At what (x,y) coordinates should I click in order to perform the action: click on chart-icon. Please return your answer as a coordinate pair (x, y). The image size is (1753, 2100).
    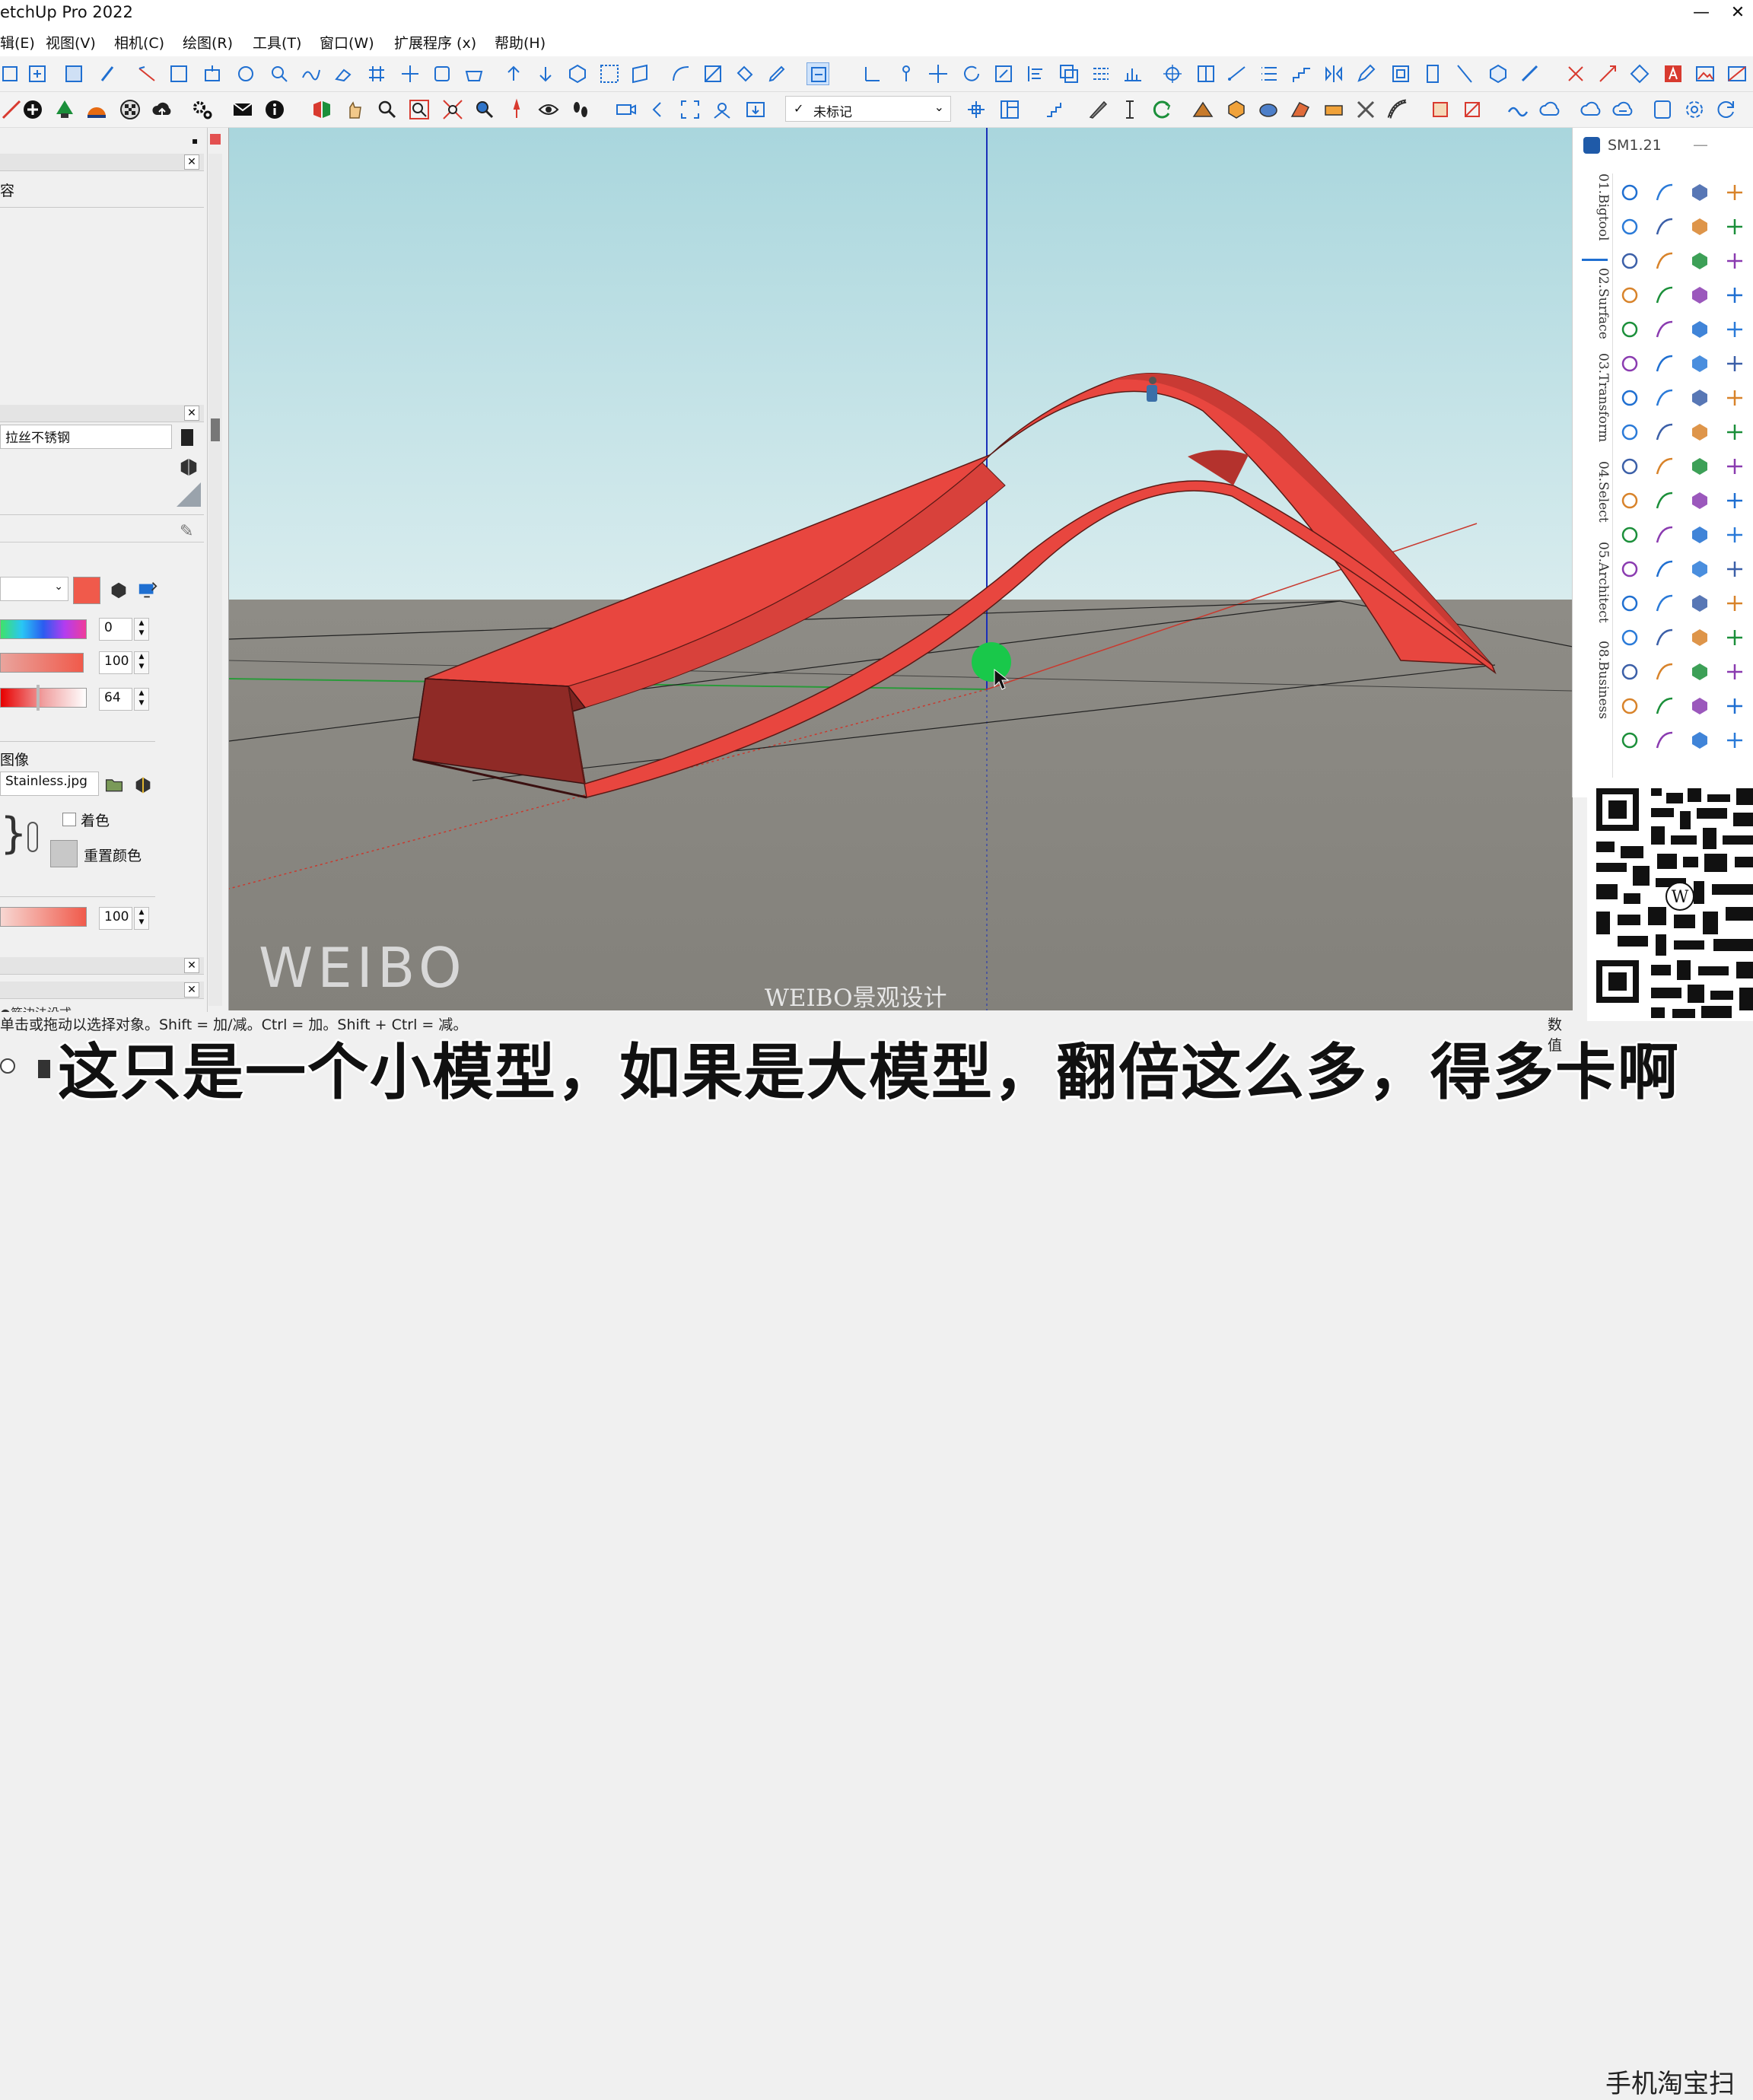
    Looking at the image, I should click on (1132, 73).